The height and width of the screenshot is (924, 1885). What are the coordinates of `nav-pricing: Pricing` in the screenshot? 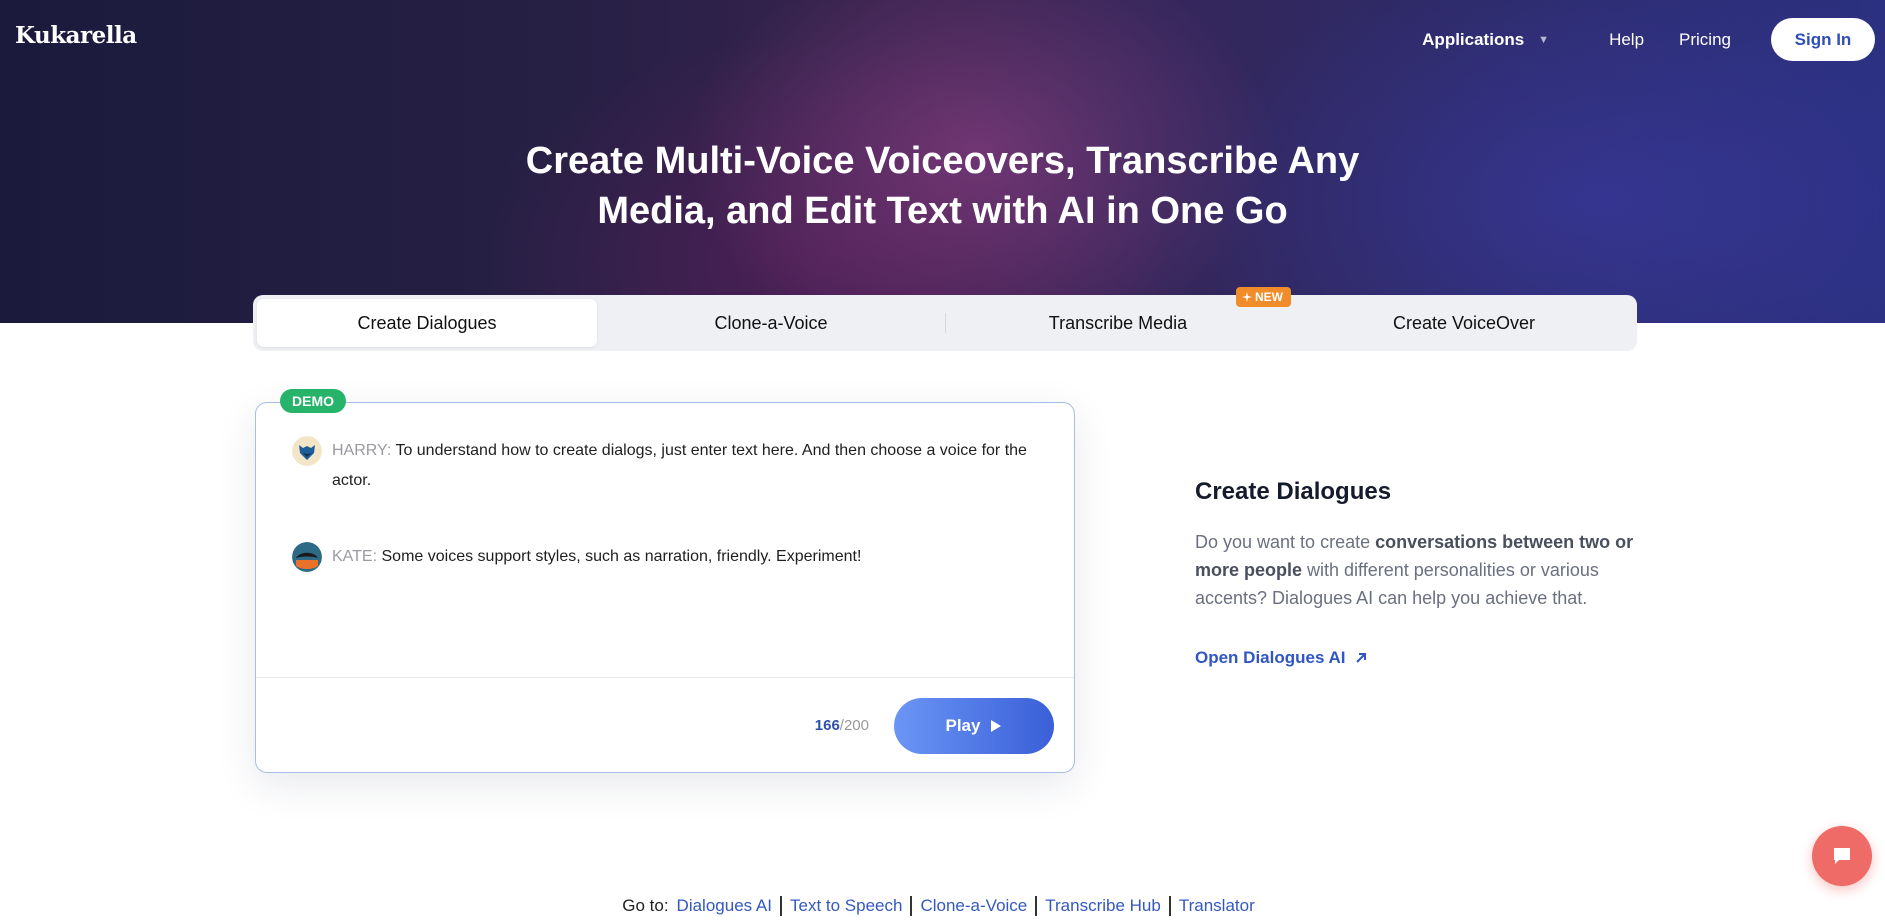 It's located at (1705, 40).